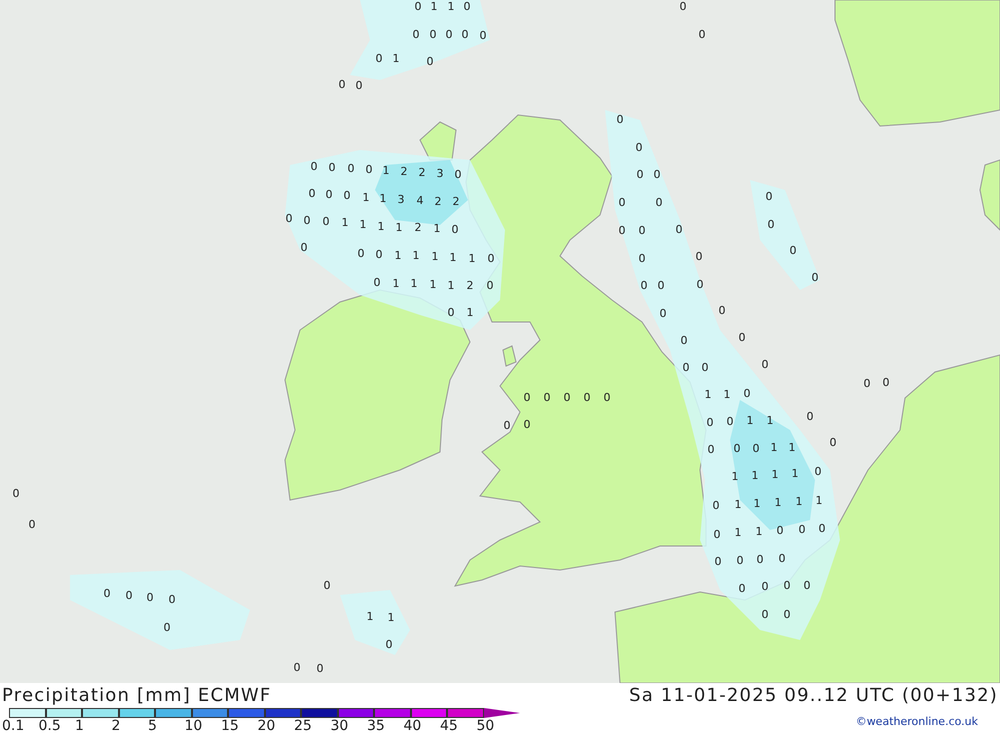  What do you see at coordinates (376, 725) in the screenshot?
I see `legend-label: 35` at bounding box center [376, 725].